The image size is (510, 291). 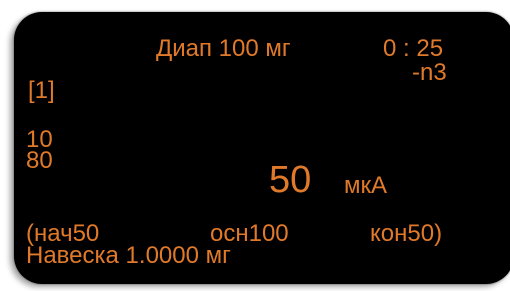 What do you see at coordinates (366, 185) in the screenshot?
I see `current-unit: мкА` at bounding box center [366, 185].